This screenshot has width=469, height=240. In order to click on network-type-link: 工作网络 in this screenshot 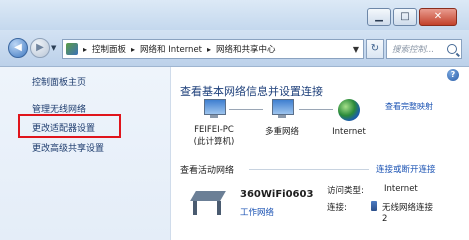, I will do `click(257, 212)`.